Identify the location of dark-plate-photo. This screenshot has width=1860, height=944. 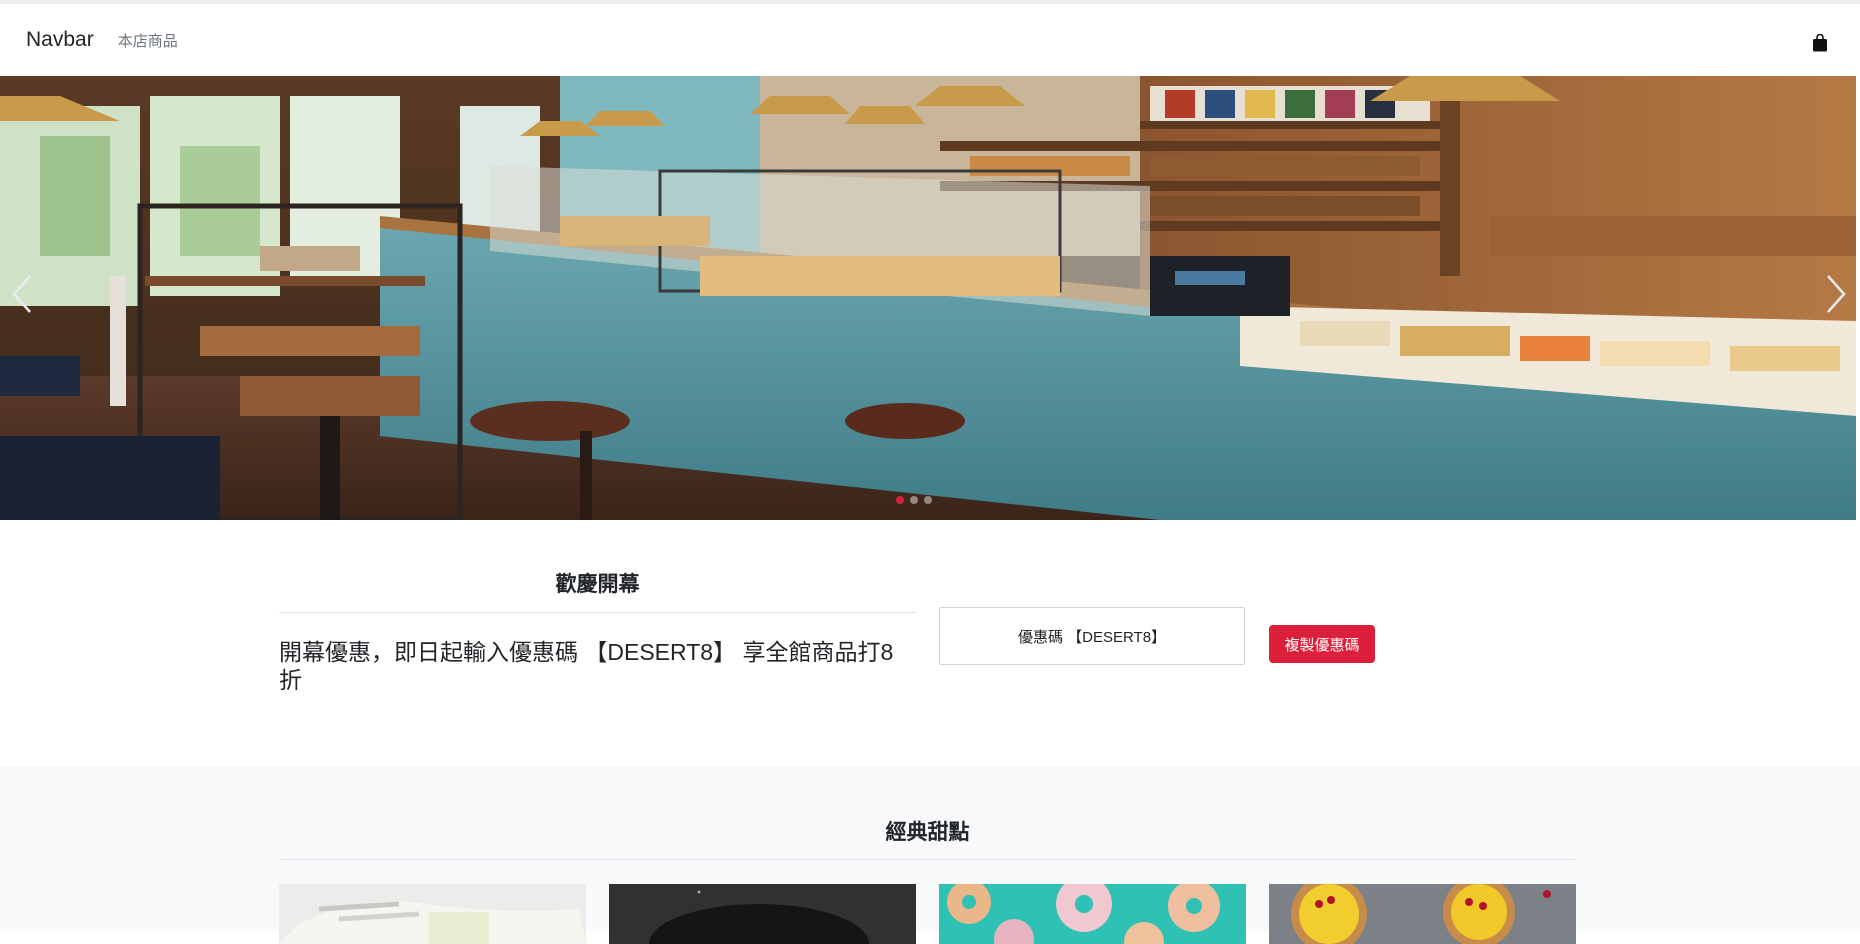
(762, 914).